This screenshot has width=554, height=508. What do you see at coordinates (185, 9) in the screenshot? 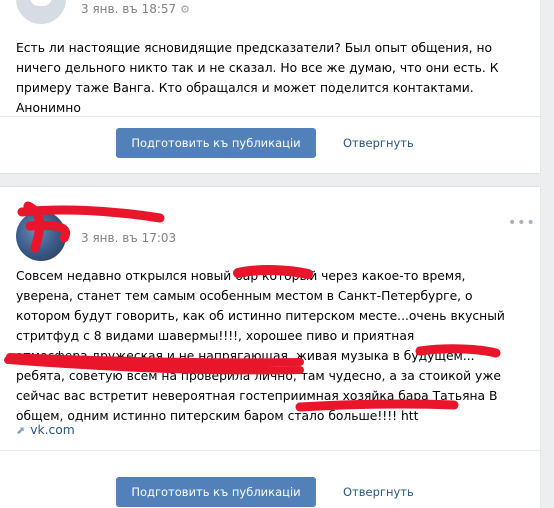
I see `gear-icon: ⚙` at bounding box center [185, 9].